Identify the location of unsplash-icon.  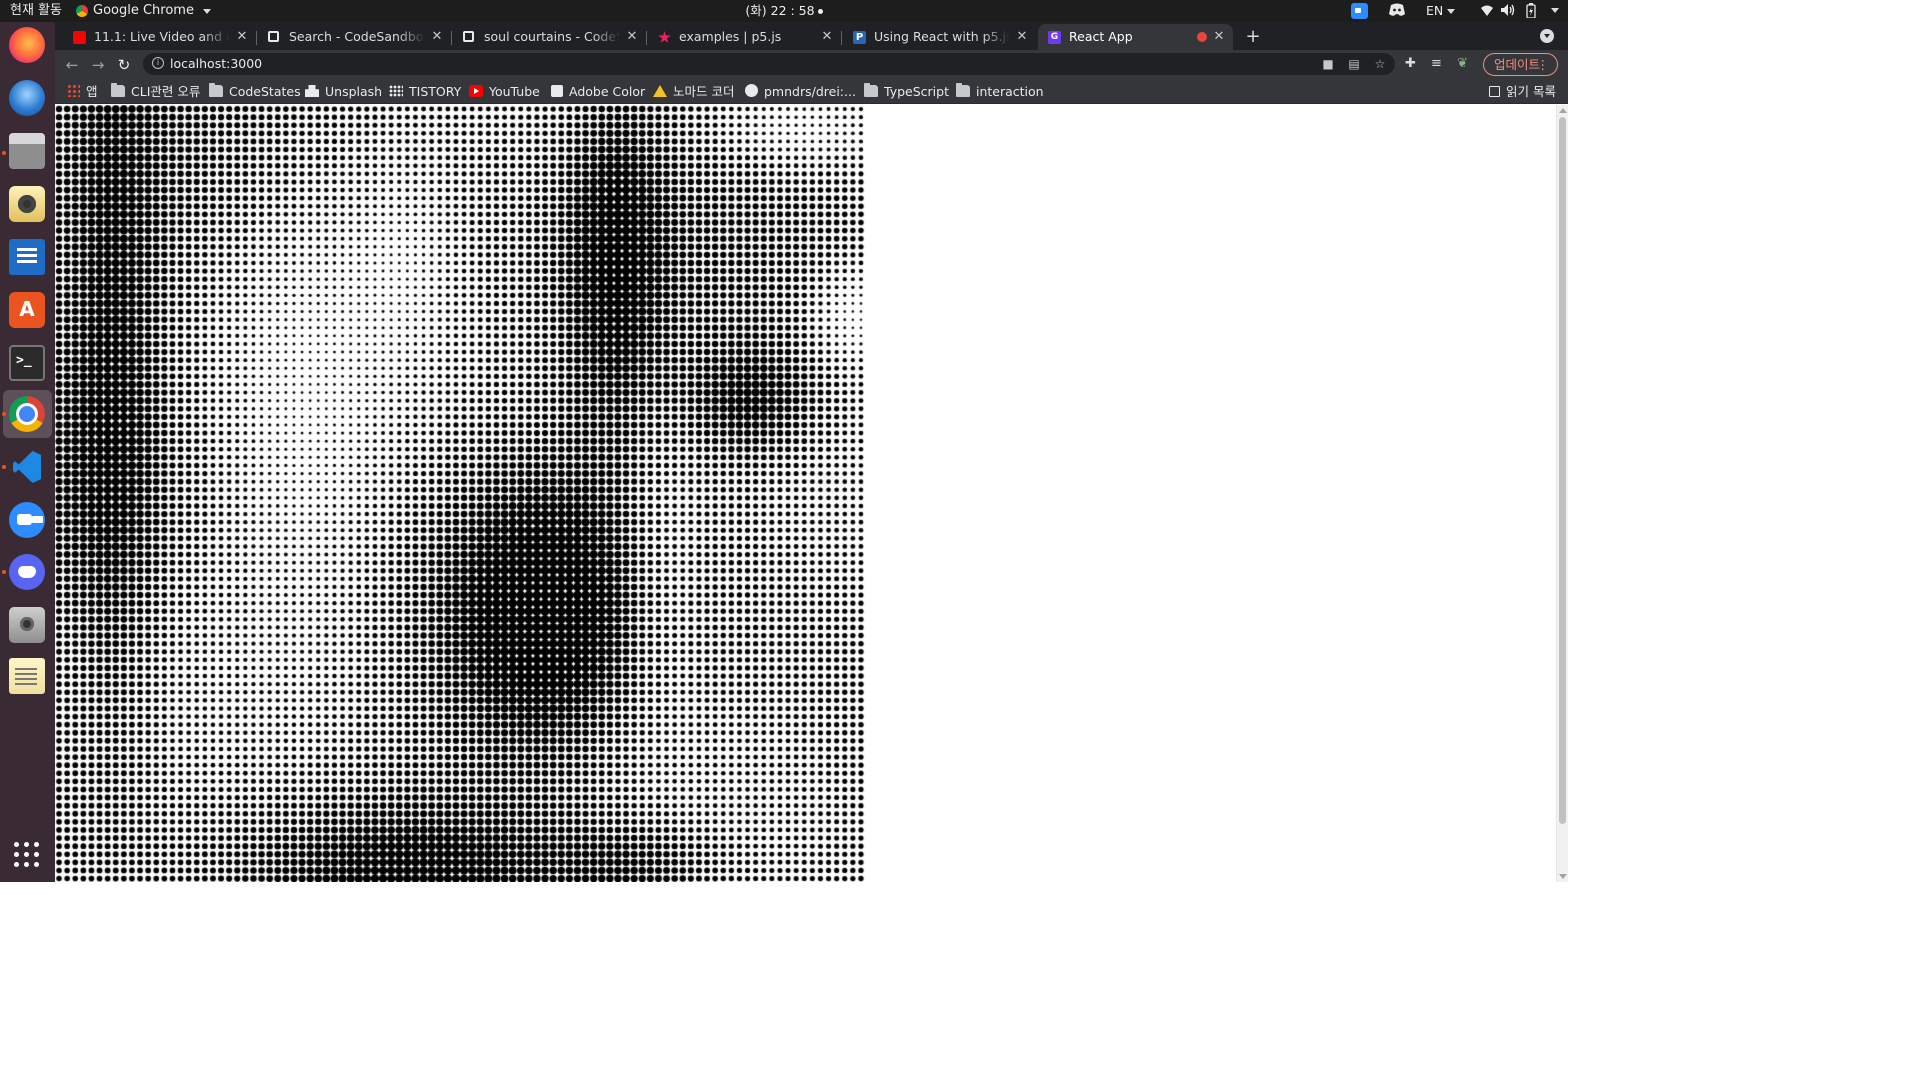
(312, 91).